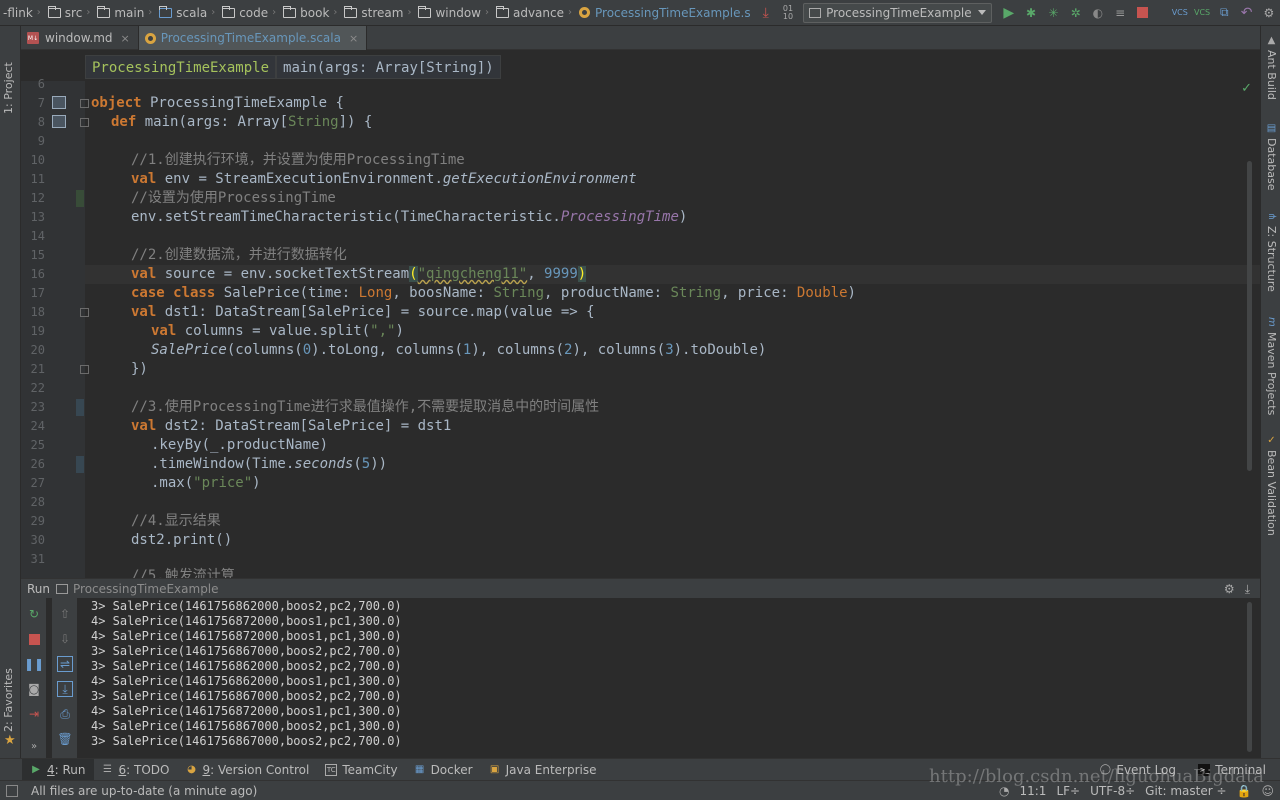 This screenshot has width=1280, height=800. What do you see at coordinates (80, 38) in the screenshot?
I see `tab-window-md: M↓ window.md ×` at bounding box center [80, 38].